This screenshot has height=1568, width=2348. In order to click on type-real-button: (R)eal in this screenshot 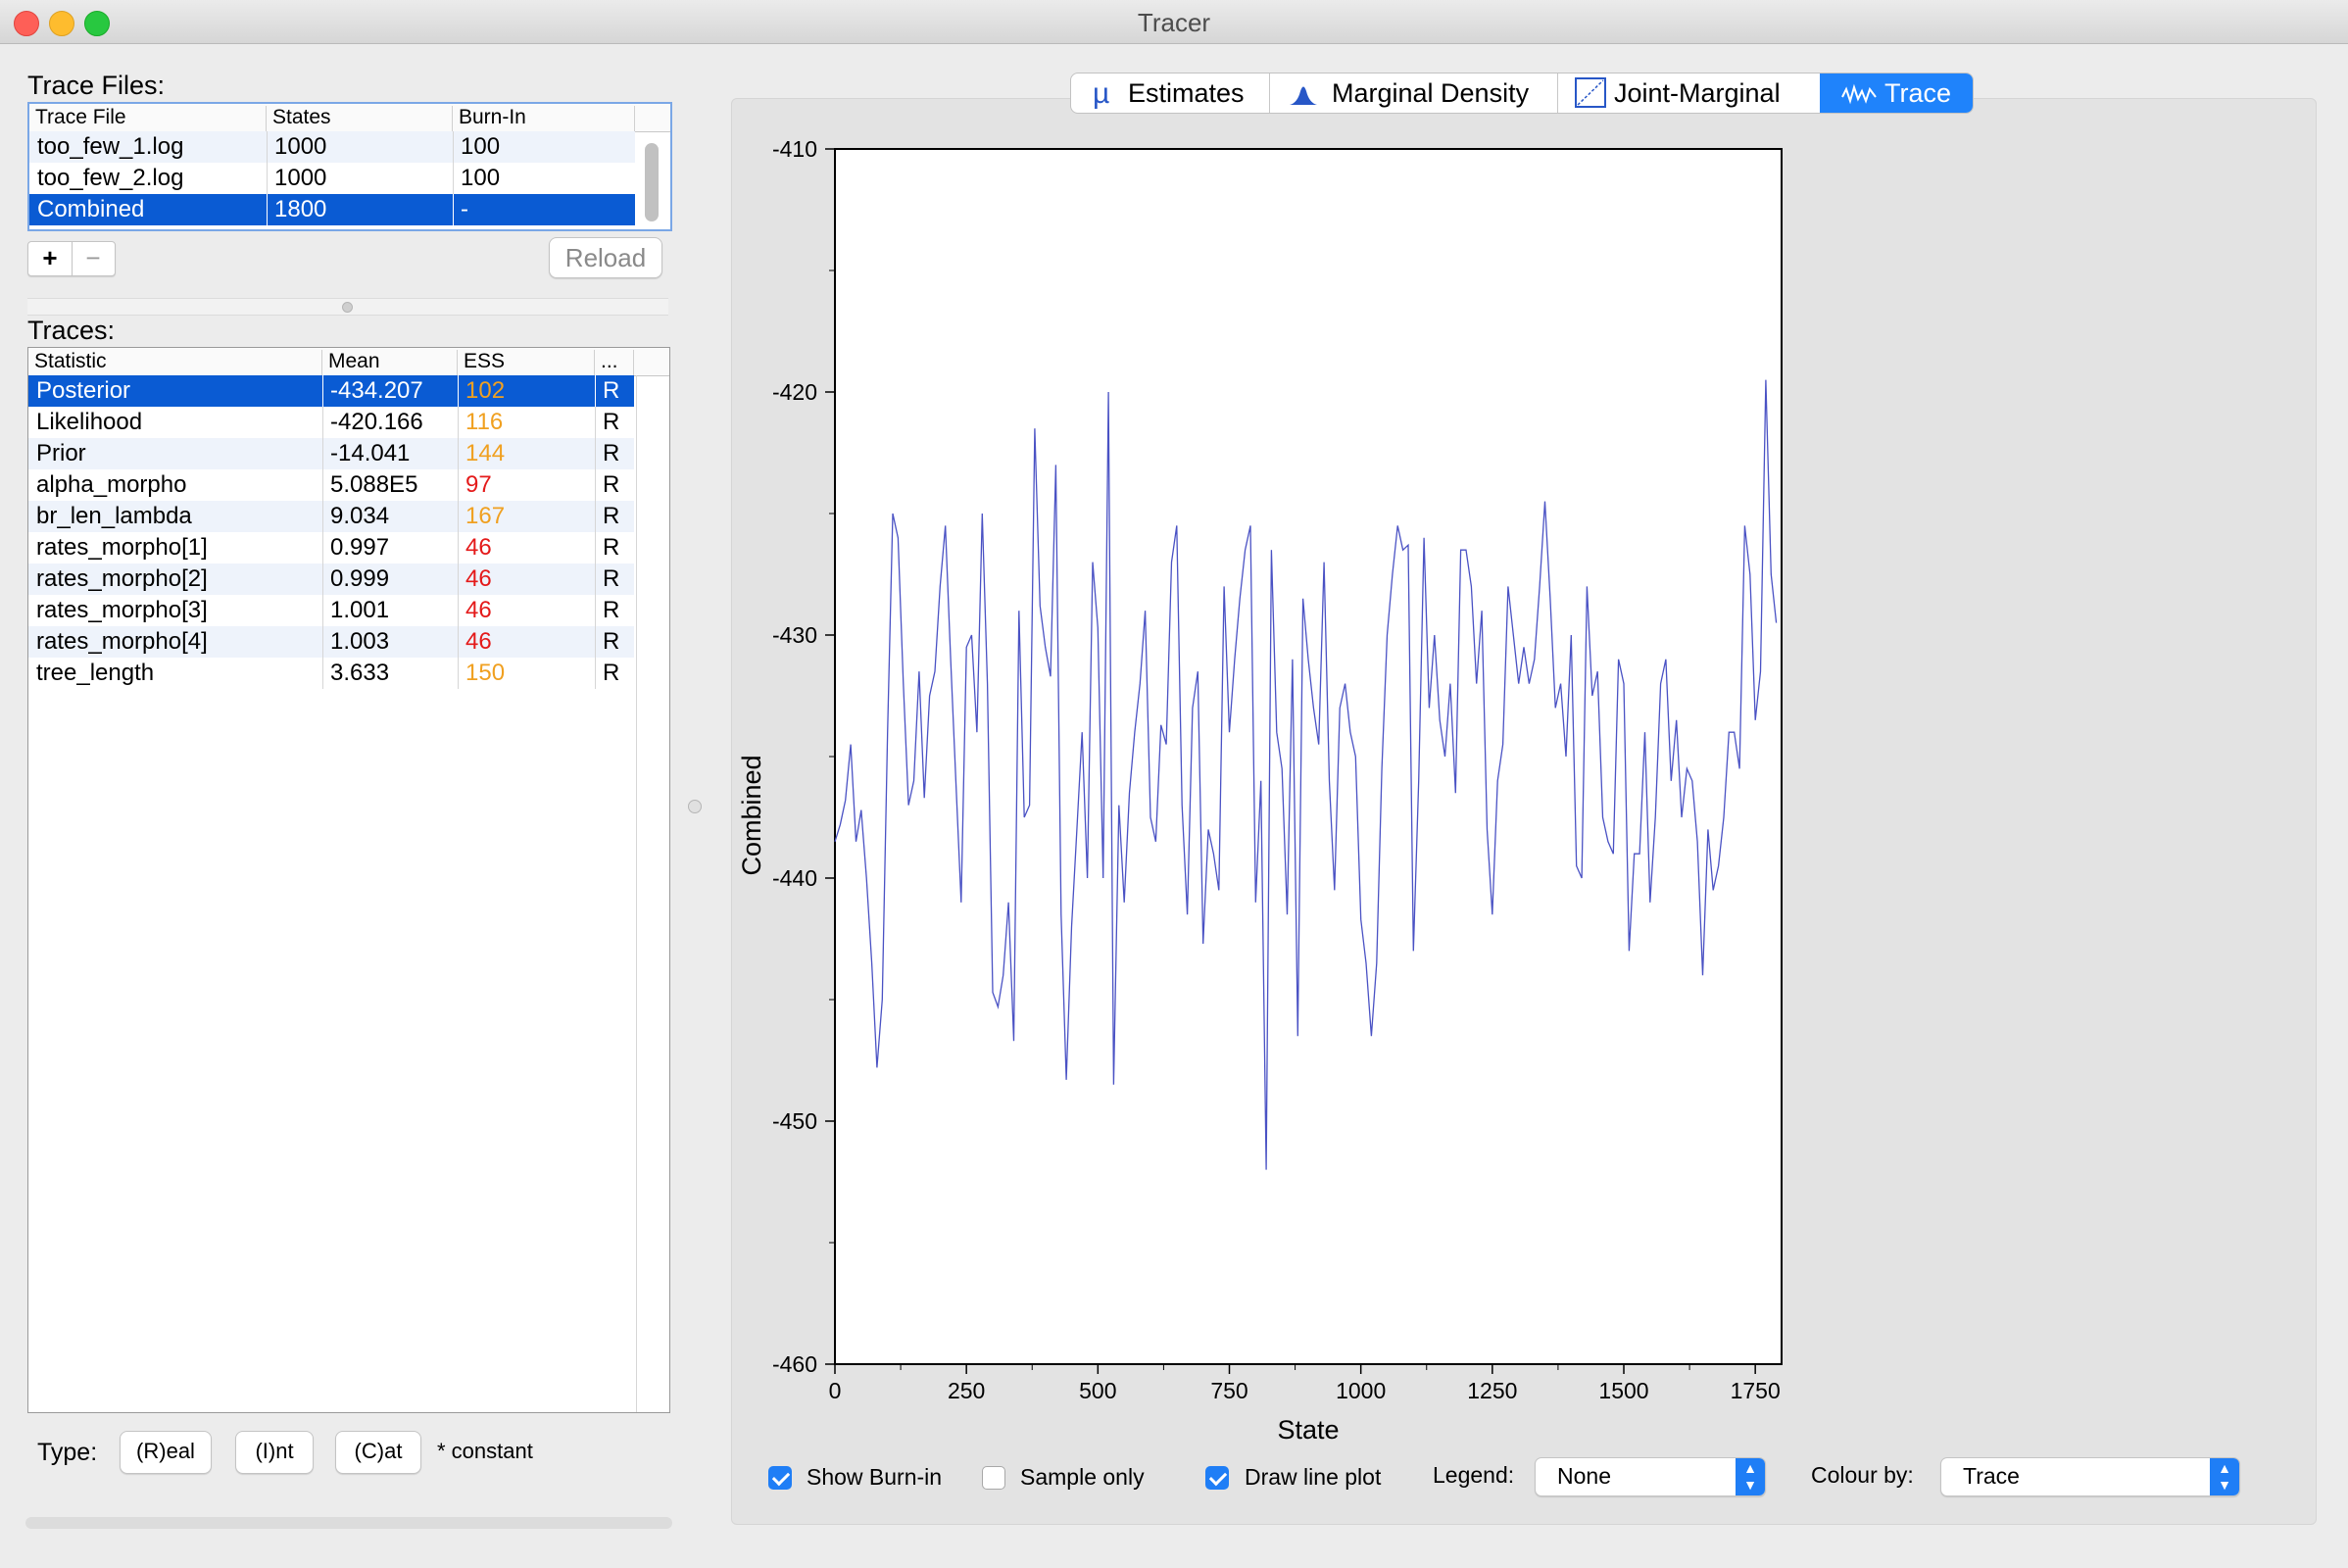, I will do `click(166, 1452)`.